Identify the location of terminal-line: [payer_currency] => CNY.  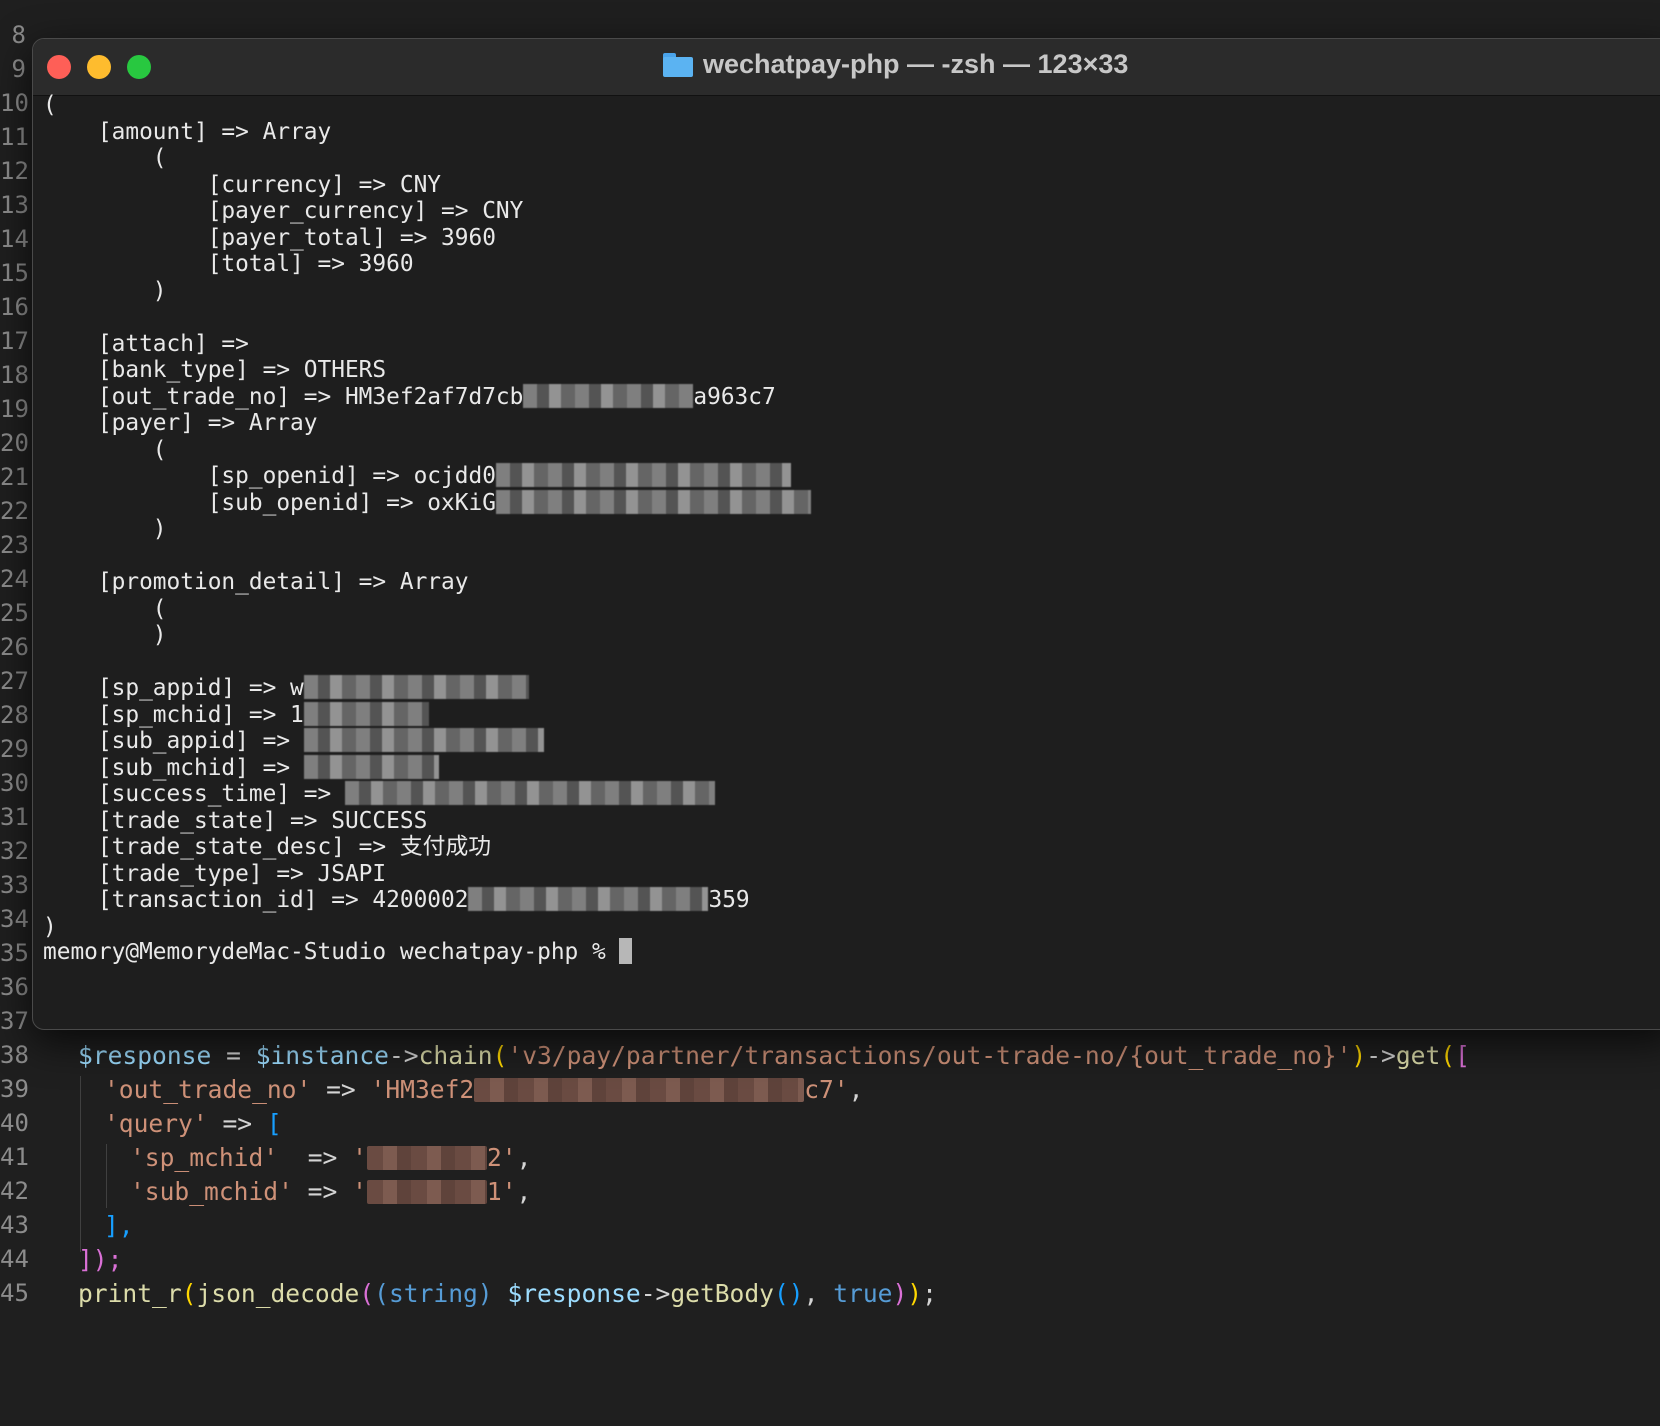
(283, 211).